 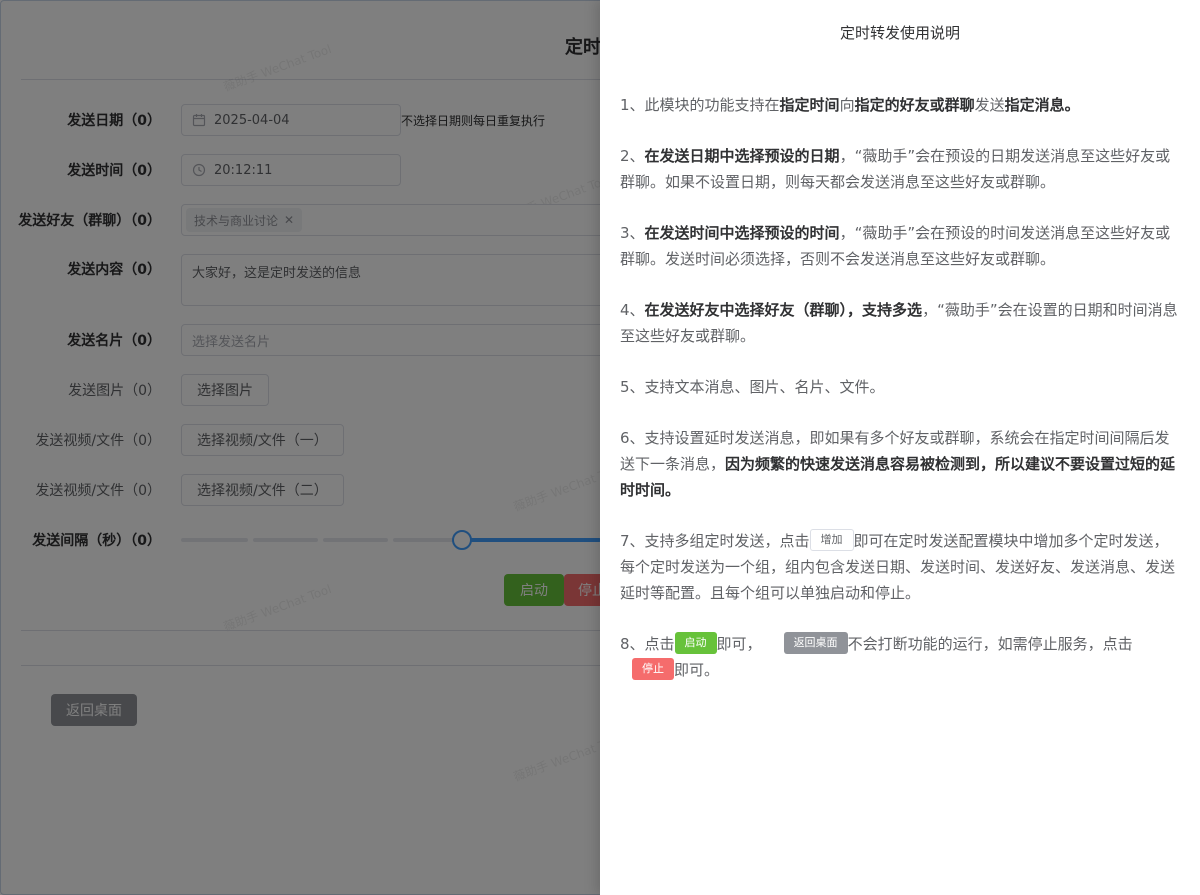 What do you see at coordinates (752, 387) in the screenshot?
I see `help-paragraph-5: 5、支持文本消息、图片、名片、文件。` at bounding box center [752, 387].